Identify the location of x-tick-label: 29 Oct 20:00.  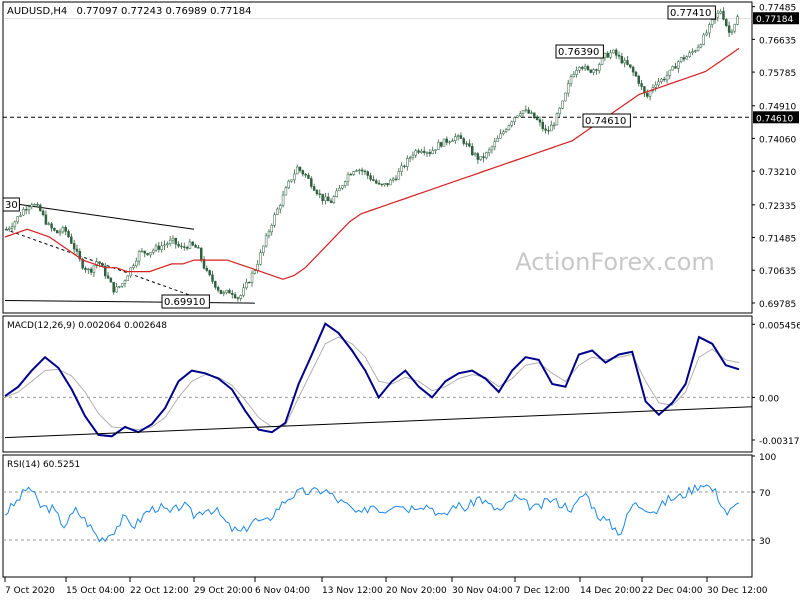
(223, 591).